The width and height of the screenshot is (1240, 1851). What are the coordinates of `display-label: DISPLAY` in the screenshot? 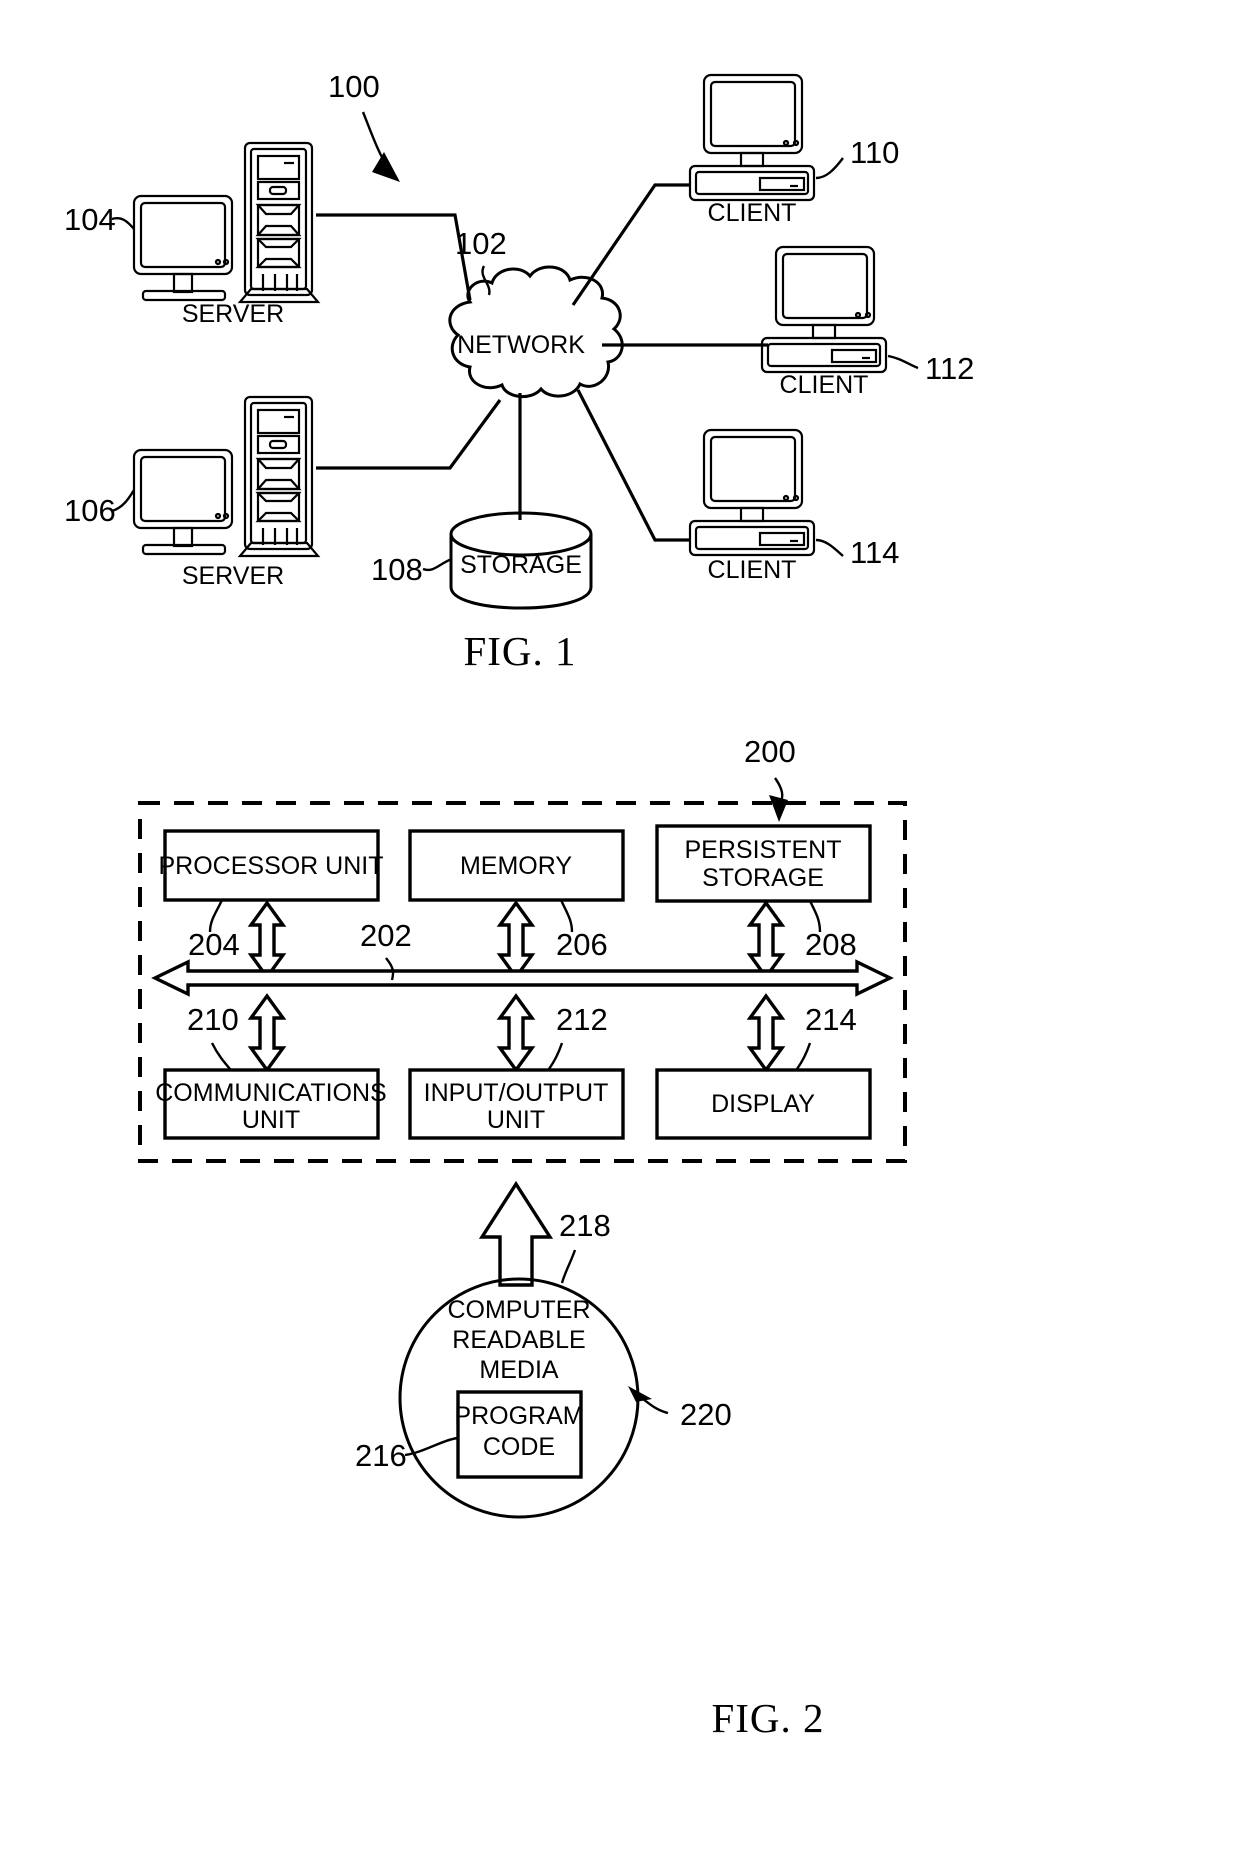 It's located at (763, 1104).